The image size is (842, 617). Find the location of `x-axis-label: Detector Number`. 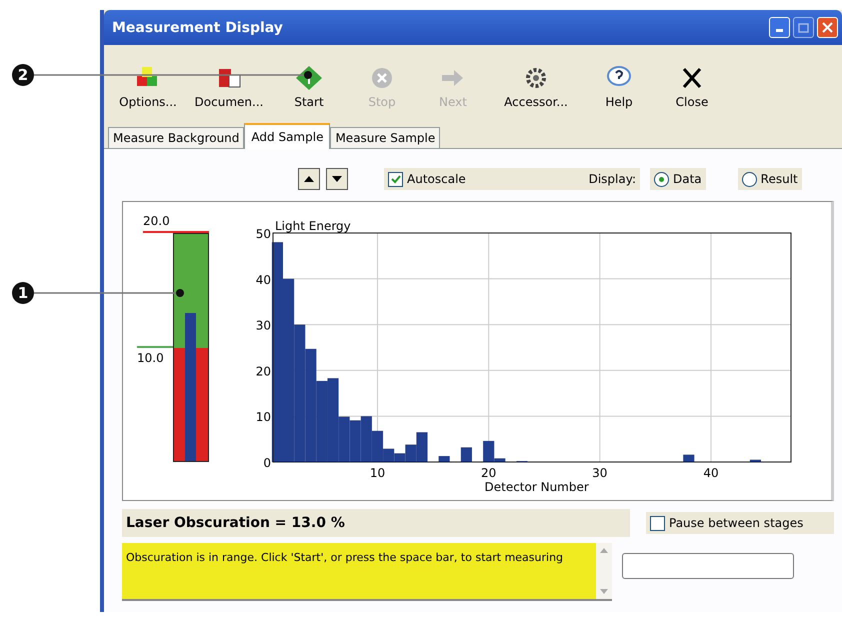

x-axis-label: Detector Number is located at coordinates (536, 487).